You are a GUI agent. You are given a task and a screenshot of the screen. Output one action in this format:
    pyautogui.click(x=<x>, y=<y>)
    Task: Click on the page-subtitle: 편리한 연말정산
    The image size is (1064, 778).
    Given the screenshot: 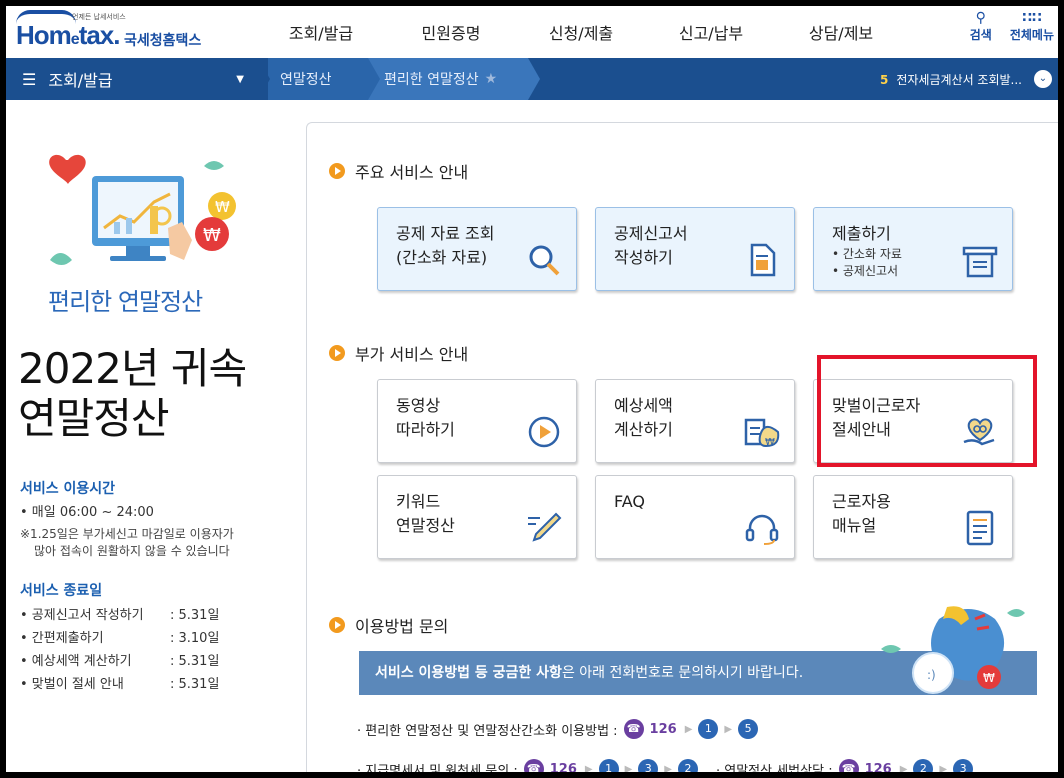 What is the action you would take?
    pyautogui.click(x=125, y=302)
    